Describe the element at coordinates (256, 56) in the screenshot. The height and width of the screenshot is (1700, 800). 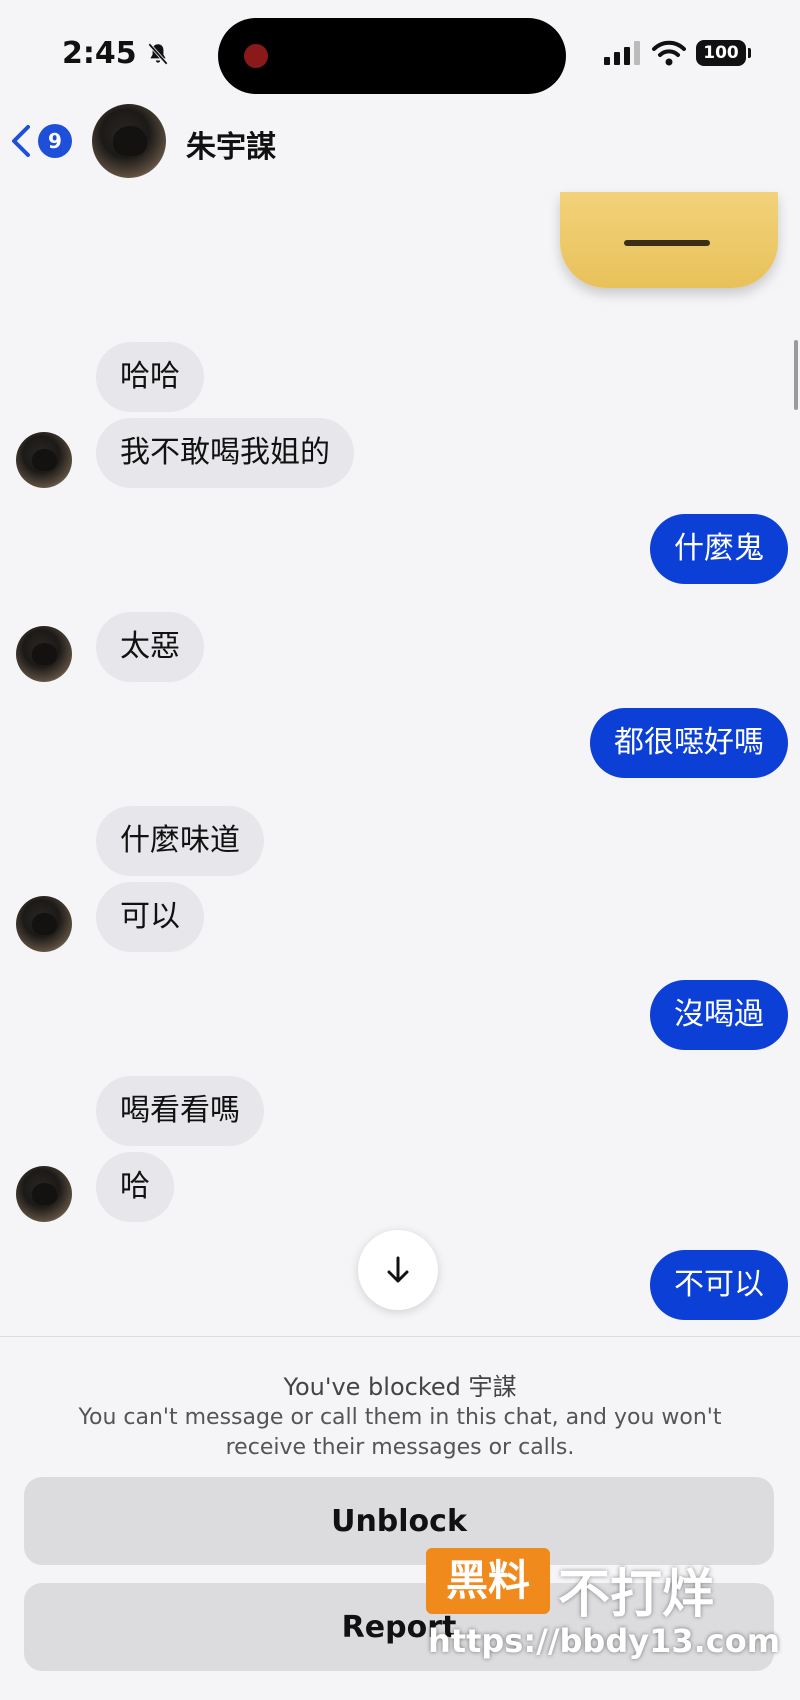
I see `recording-indicator` at that location.